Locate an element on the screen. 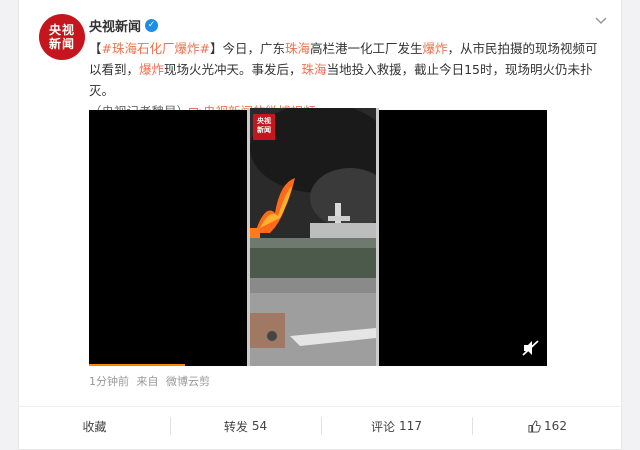 Image resolution: width=640 pixels, height=450 pixels. video-frame: 央视 新闻 is located at coordinates (313, 237).